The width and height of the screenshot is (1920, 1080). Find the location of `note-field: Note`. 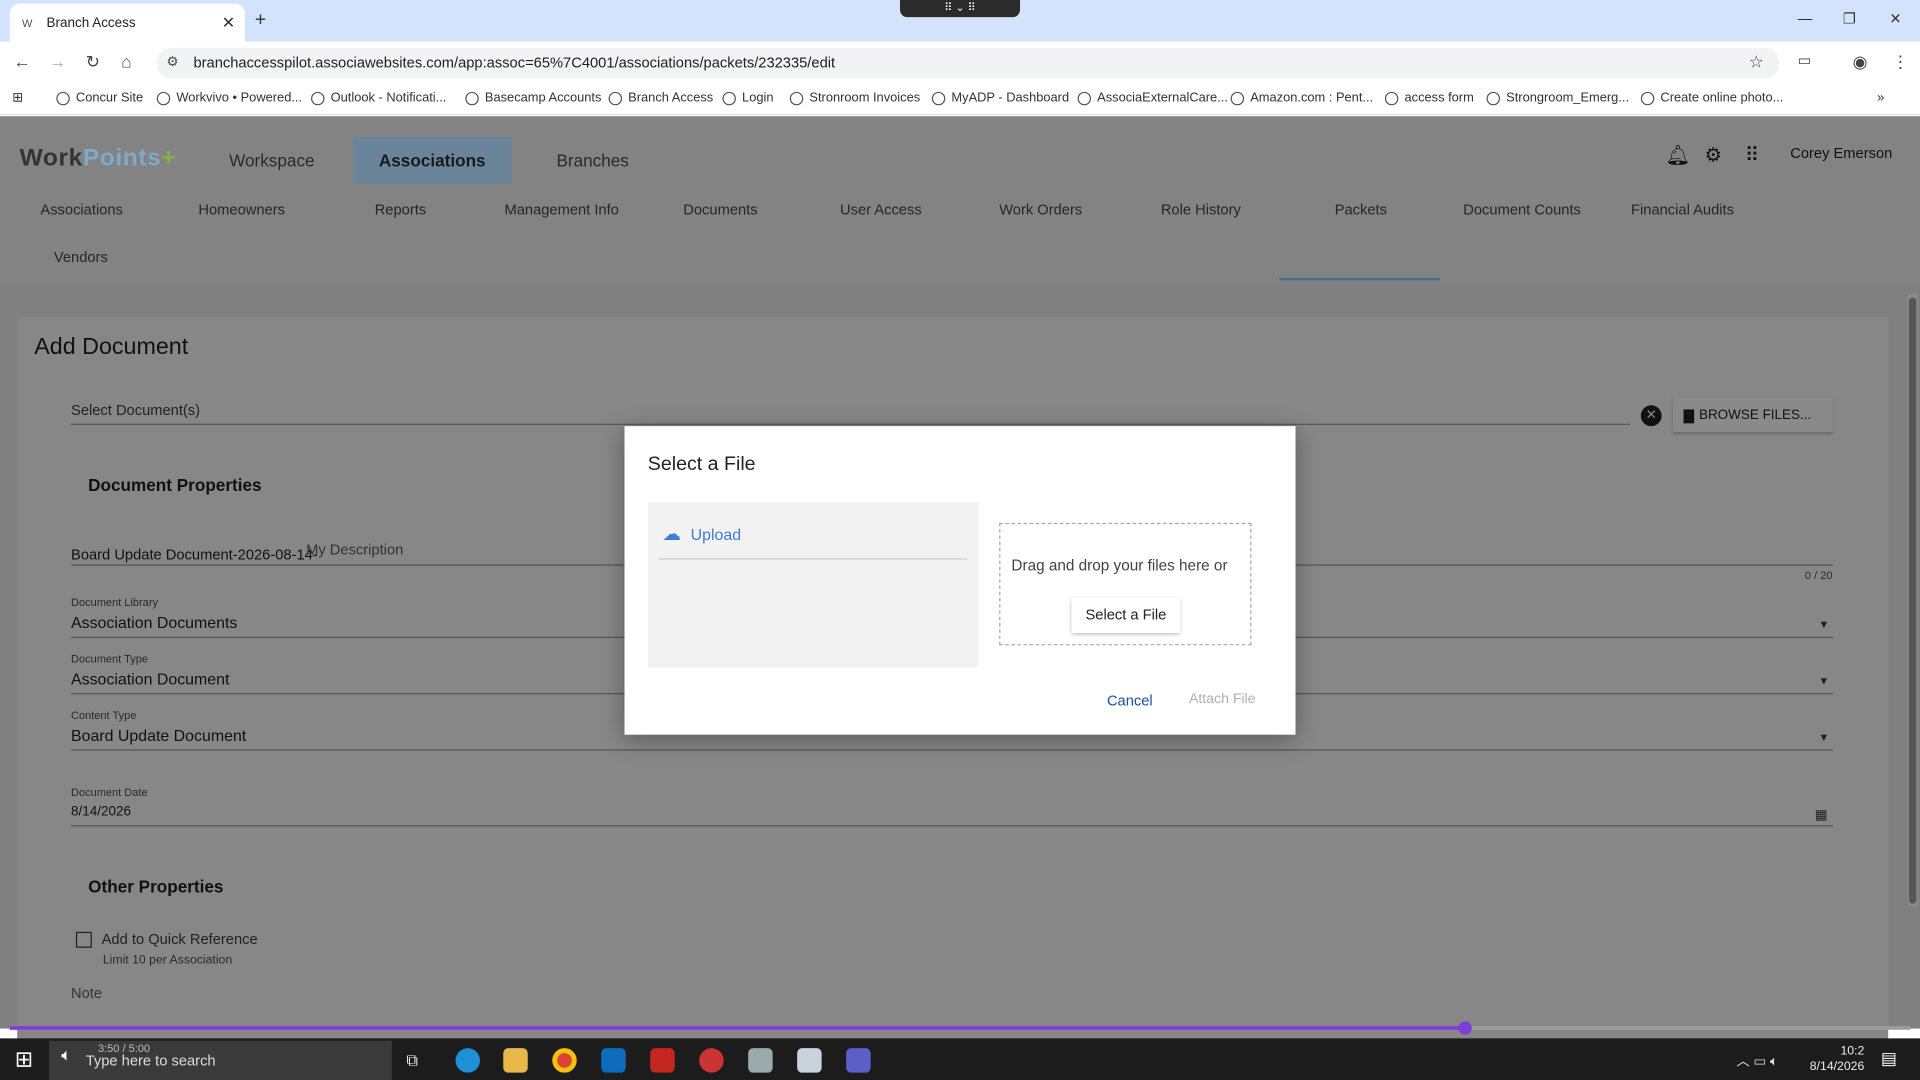

note-field: Note is located at coordinates (86, 992).